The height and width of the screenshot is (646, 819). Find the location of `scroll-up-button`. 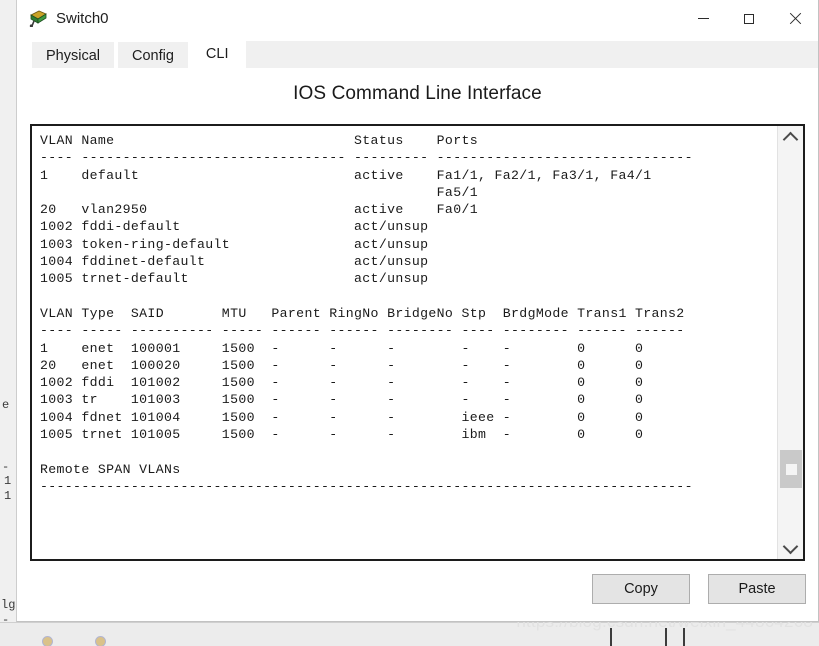

scroll-up-button is located at coordinates (790, 137).